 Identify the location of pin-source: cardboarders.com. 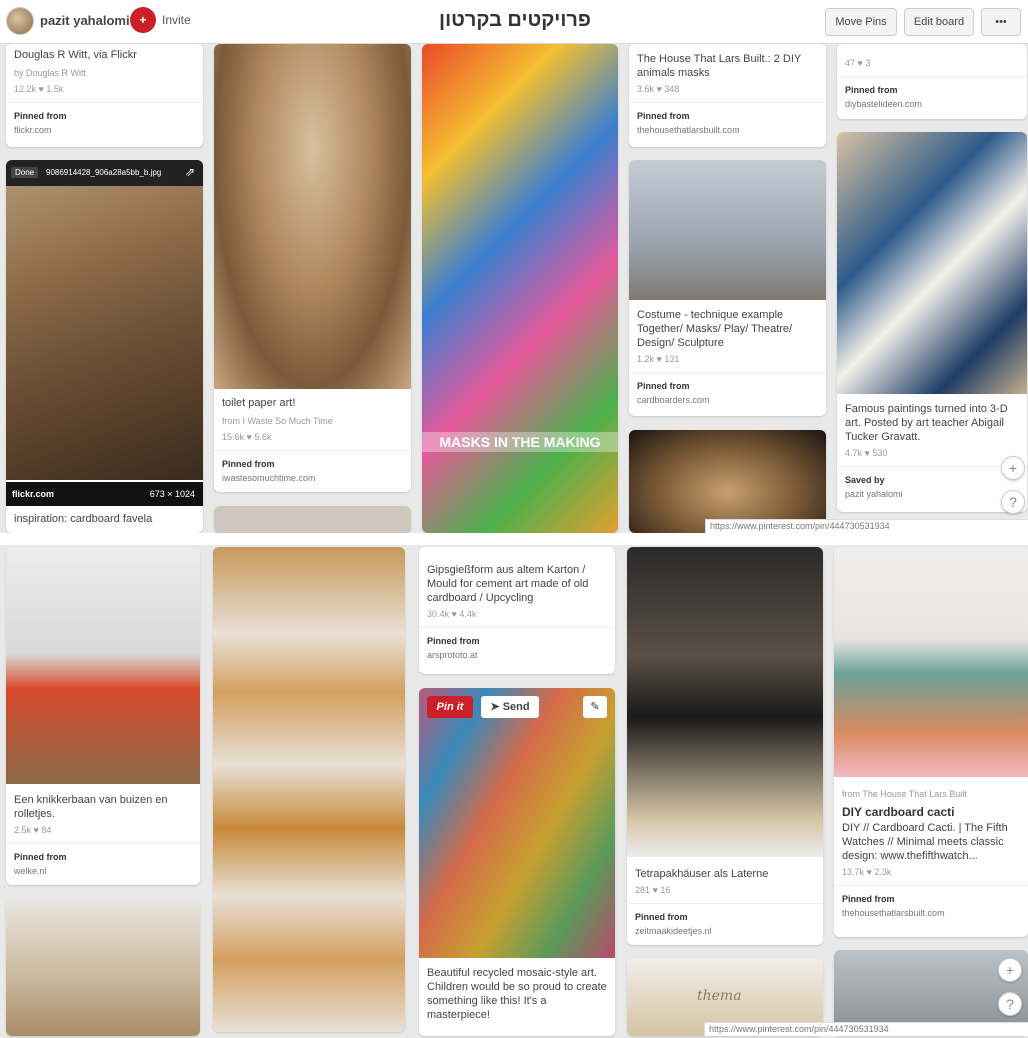
(727, 400).